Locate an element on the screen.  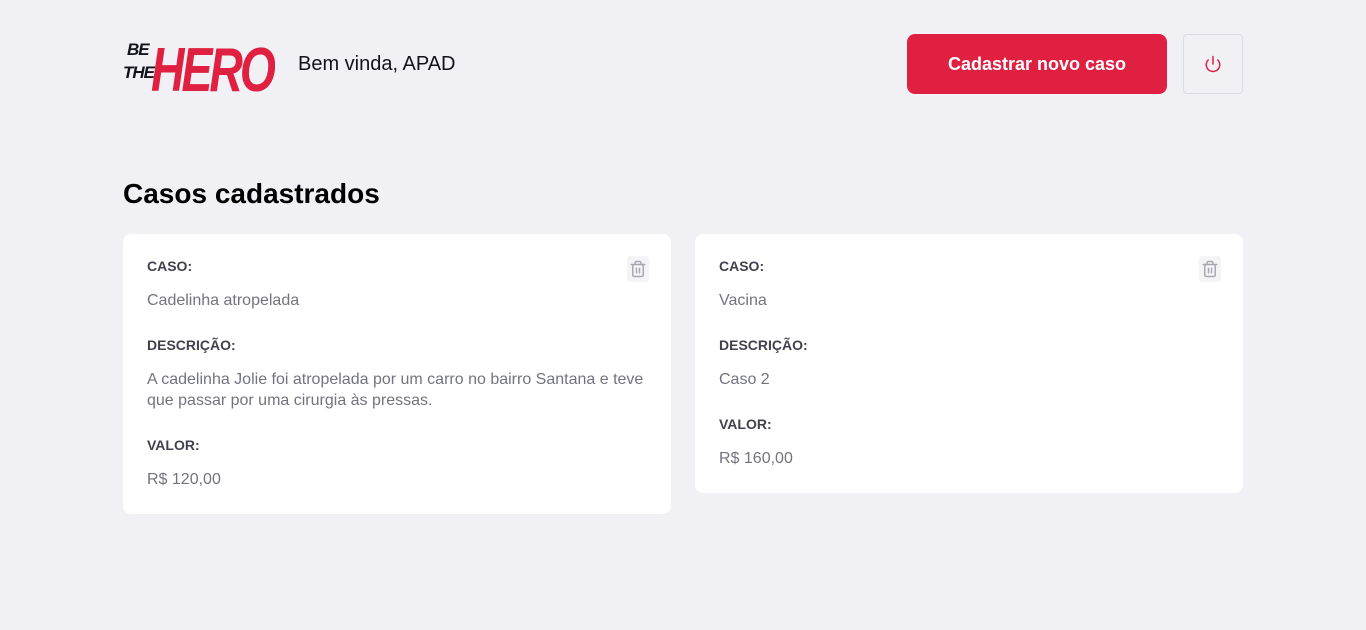
be-the-hero-logo: BE THE HERO is located at coordinates (199, 66).